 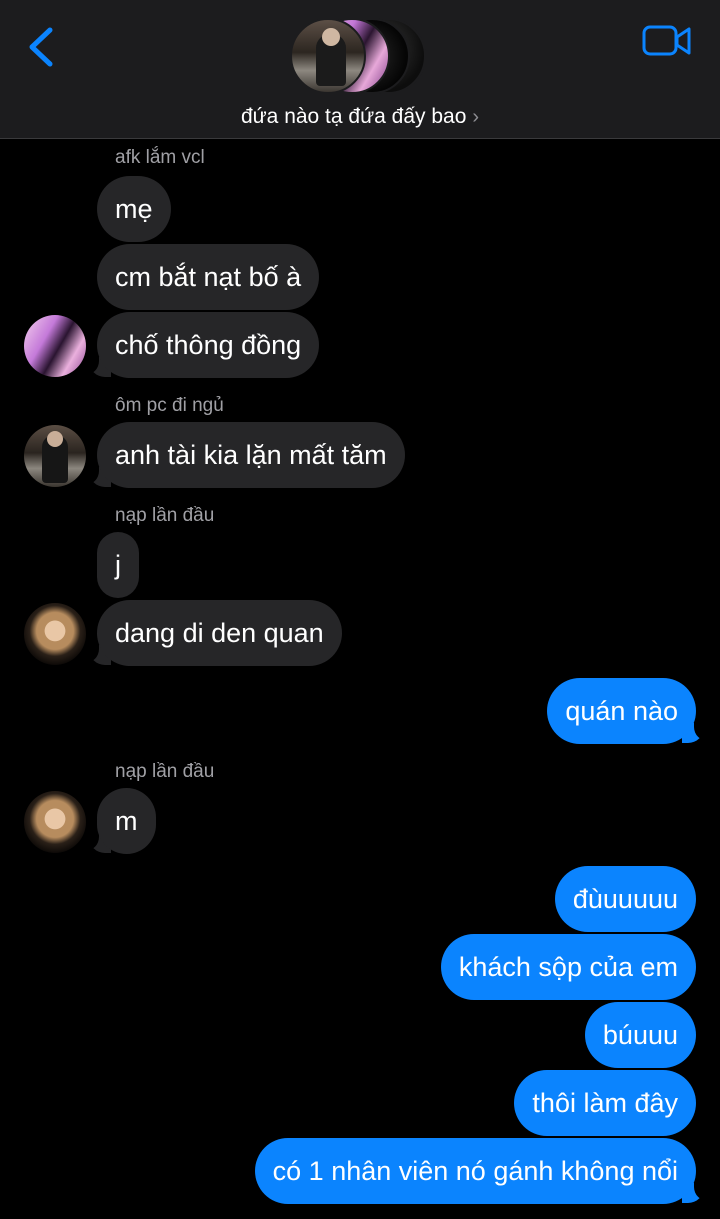 I want to click on chevron-left-icon, so click(x=41, y=47).